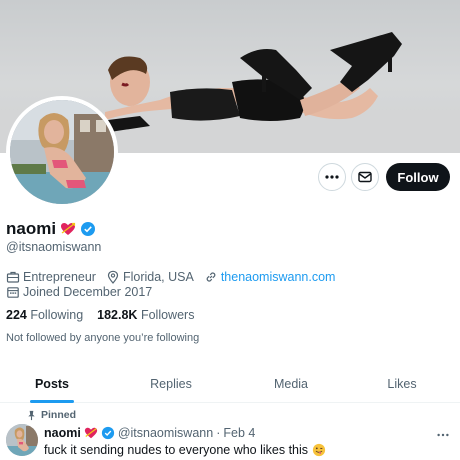 The image size is (460, 460). What do you see at coordinates (165, 433) in the screenshot?
I see `tweet-author-handle: @itsnaomiswann` at bounding box center [165, 433].